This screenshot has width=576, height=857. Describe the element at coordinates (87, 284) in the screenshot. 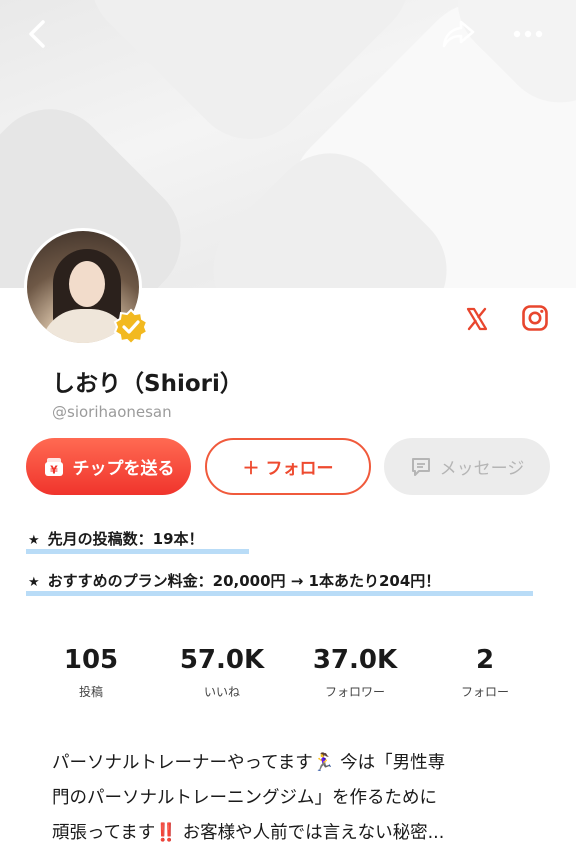

I see `avatar-face` at that location.